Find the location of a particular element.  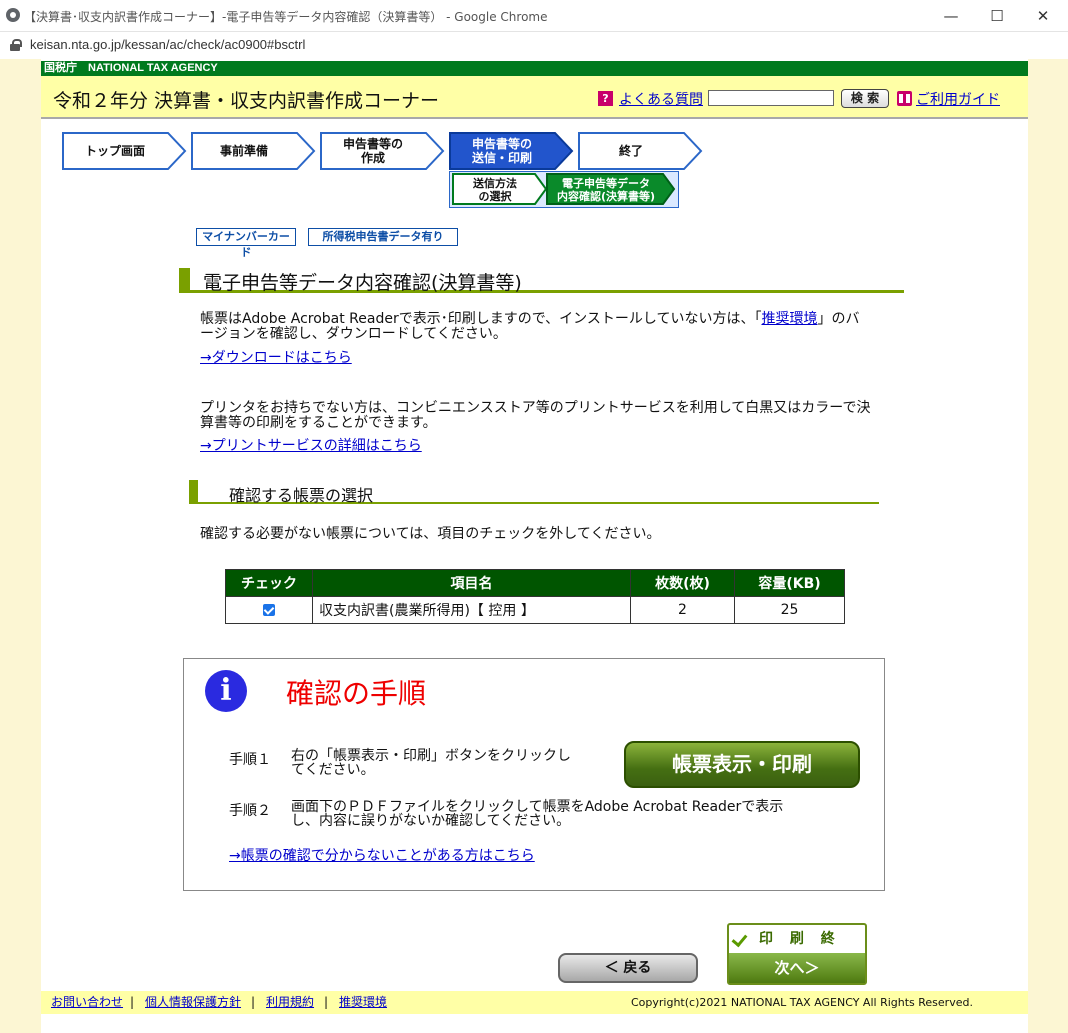

step-finish-label: 終了 is located at coordinates (630, 151).